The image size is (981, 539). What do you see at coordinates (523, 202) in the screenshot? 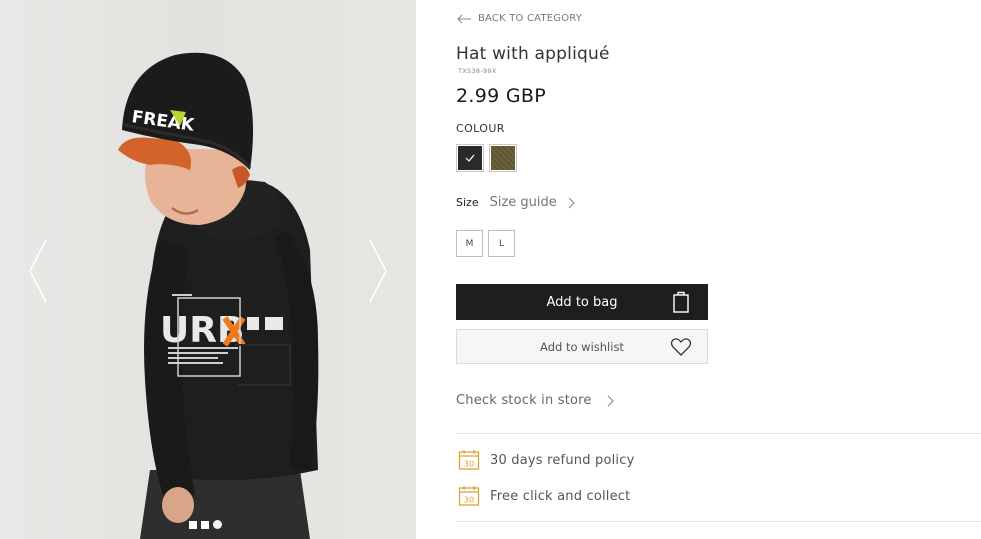
I see `size-guide-label: Size guide` at bounding box center [523, 202].